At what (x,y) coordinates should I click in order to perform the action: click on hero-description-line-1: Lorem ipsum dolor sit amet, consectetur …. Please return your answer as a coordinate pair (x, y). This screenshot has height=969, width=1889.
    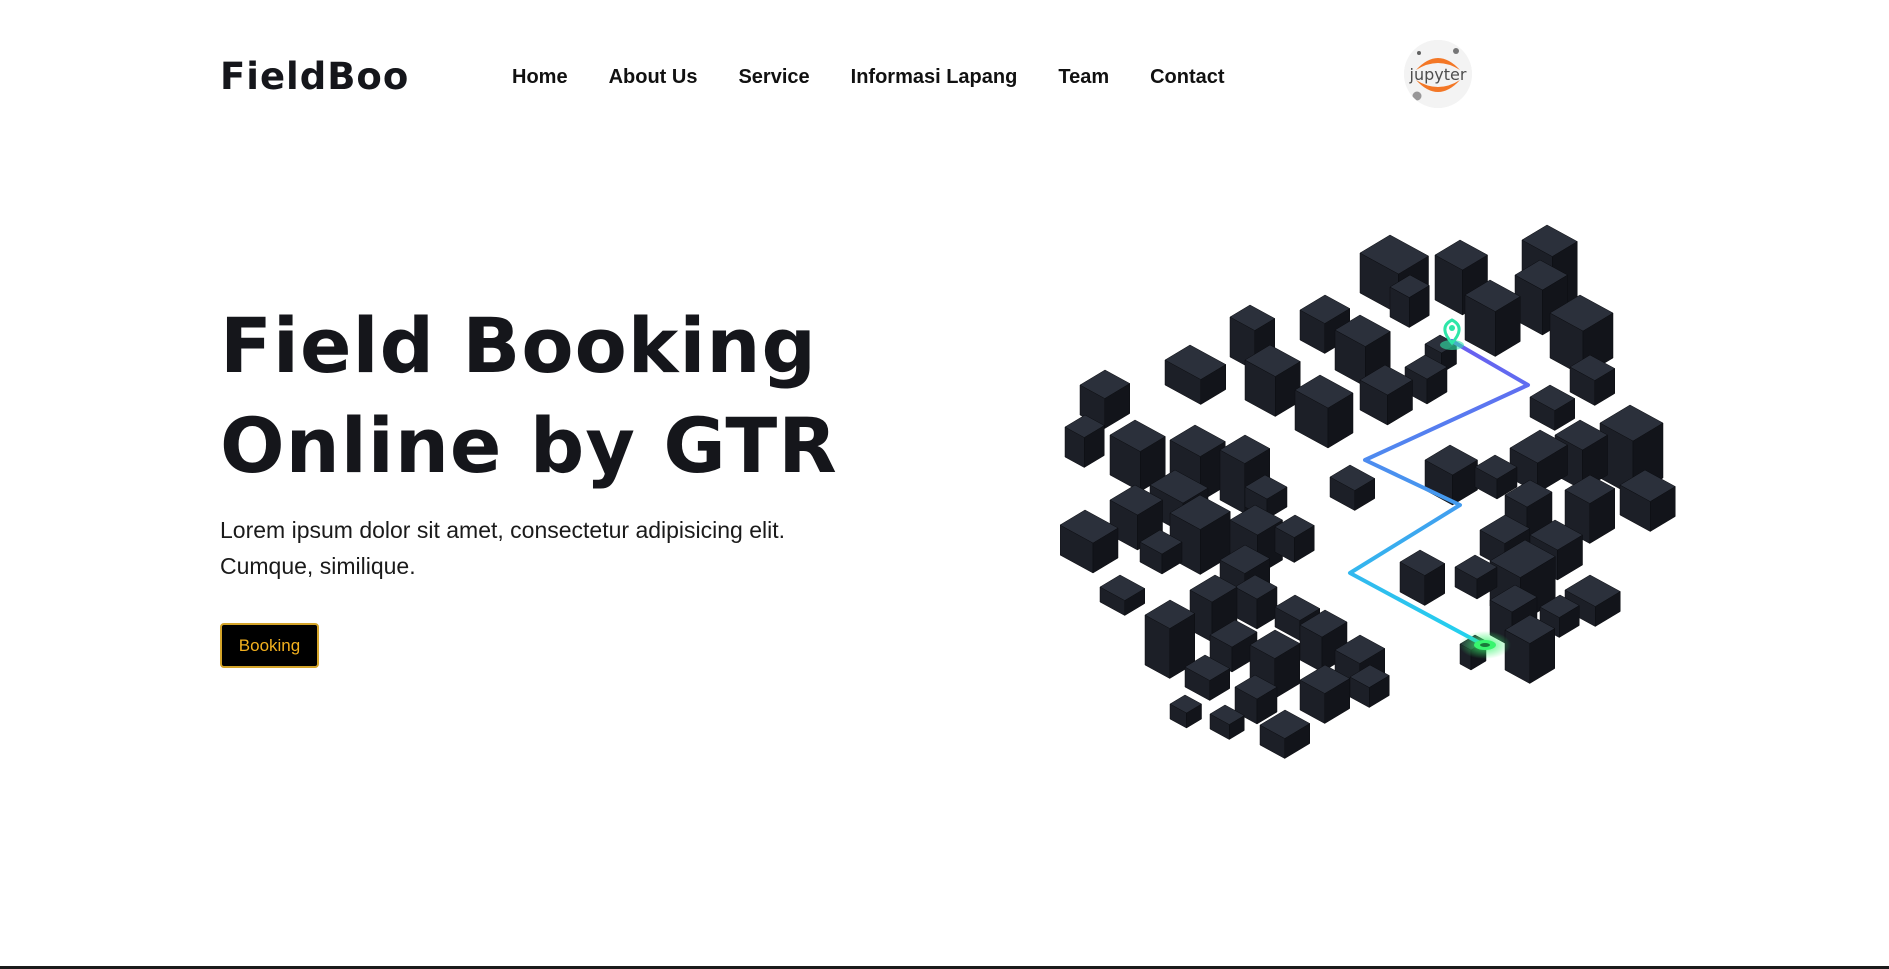
    Looking at the image, I should click on (503, 530).